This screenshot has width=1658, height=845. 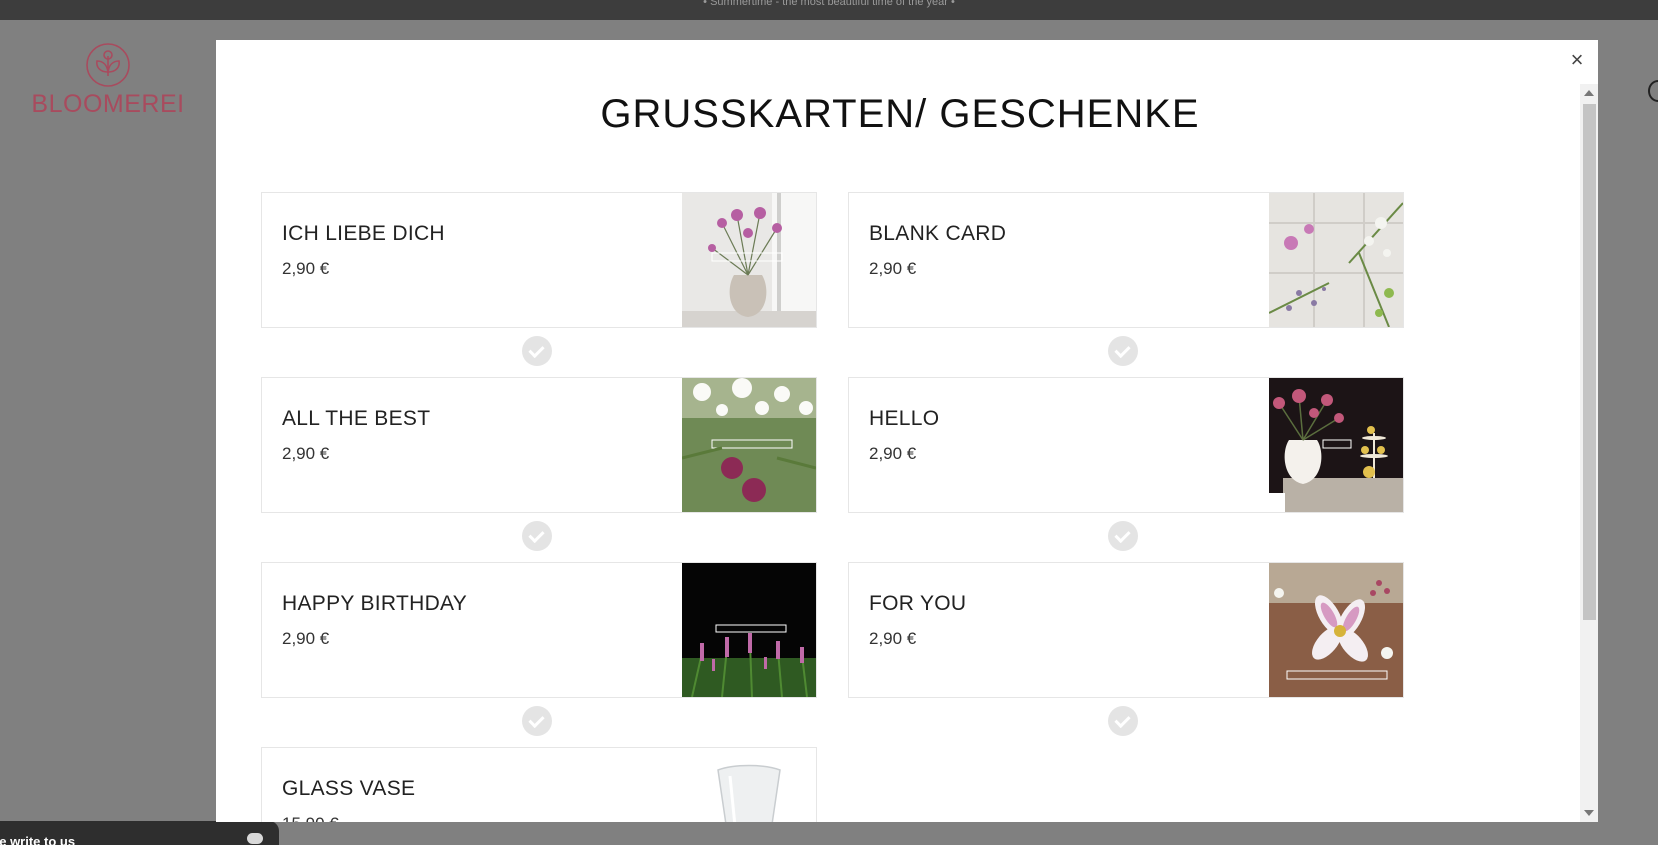 I want to click on modal-scrollbar, so click(x=1589, y=453).